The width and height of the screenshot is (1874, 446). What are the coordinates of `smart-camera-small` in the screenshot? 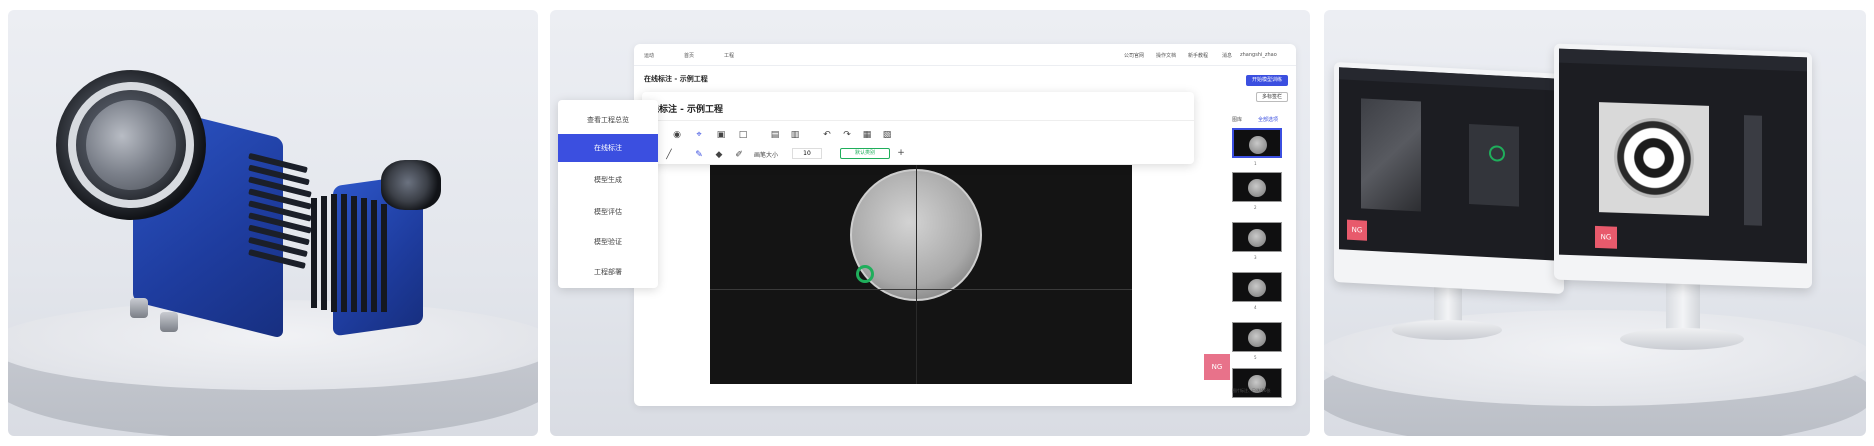 It's located at (378, 250).